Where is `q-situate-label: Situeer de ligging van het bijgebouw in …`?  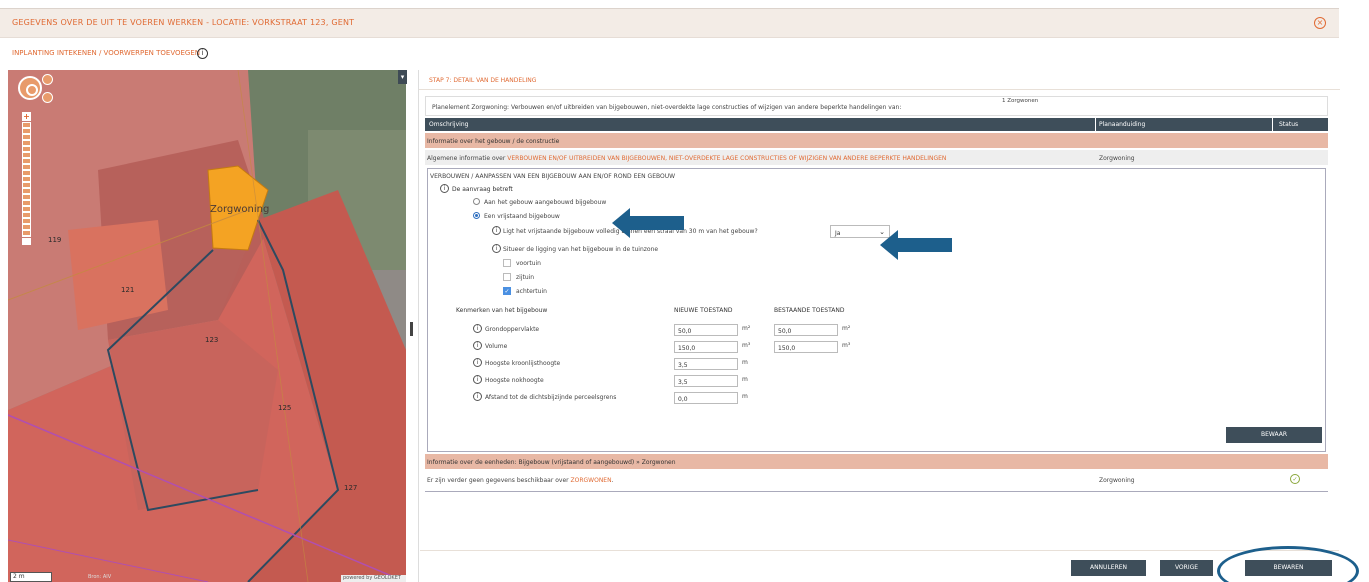
q-situate-label: Situeer de ligging van het bijgebouw in … is located at coordinates (581, 249).